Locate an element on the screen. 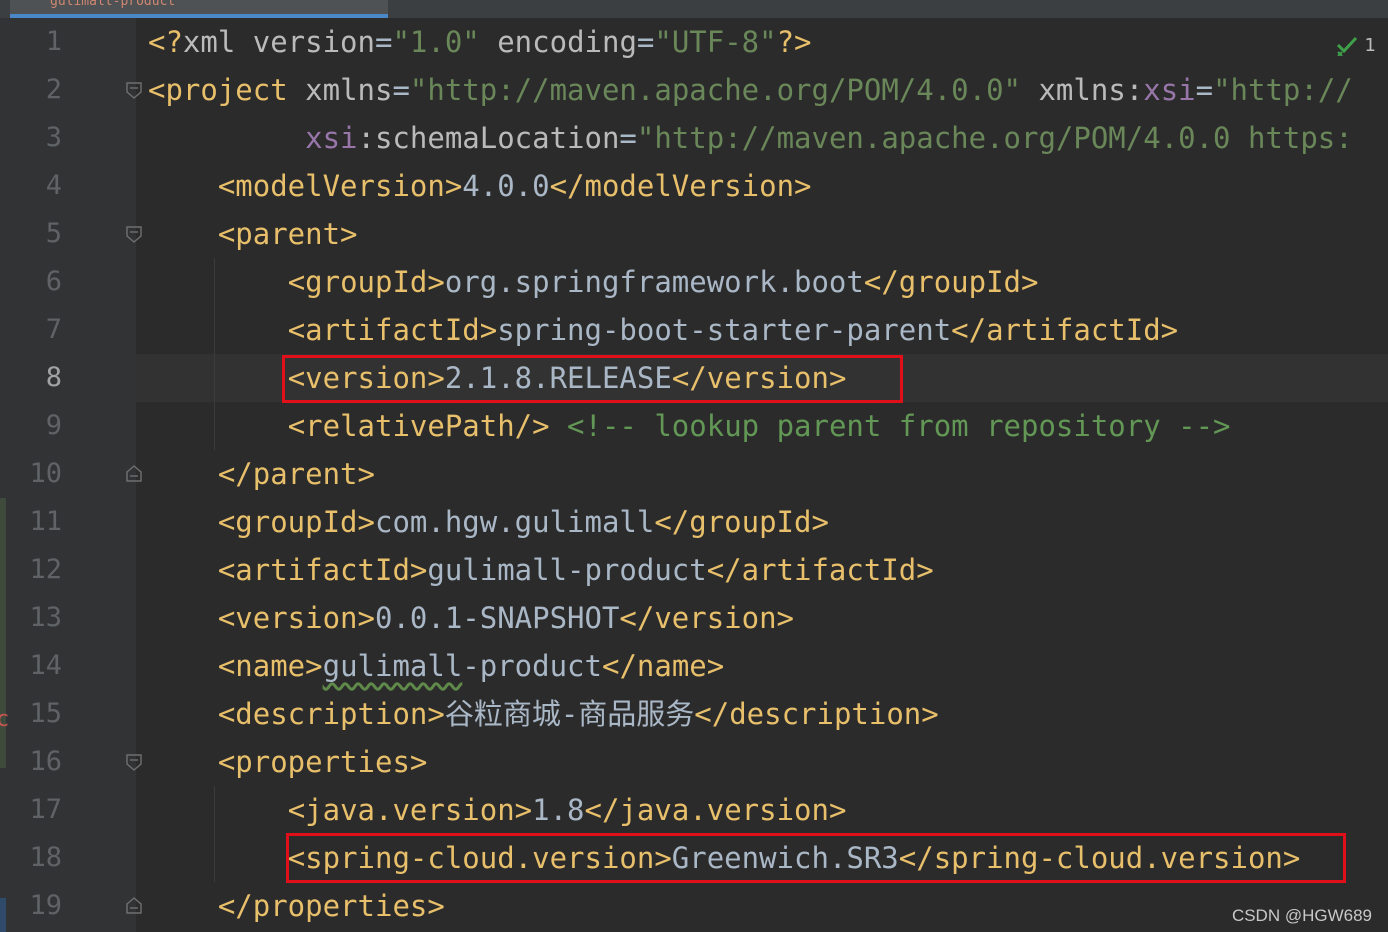  code-token: "UTF-8" is located at coordinates (715, 42).